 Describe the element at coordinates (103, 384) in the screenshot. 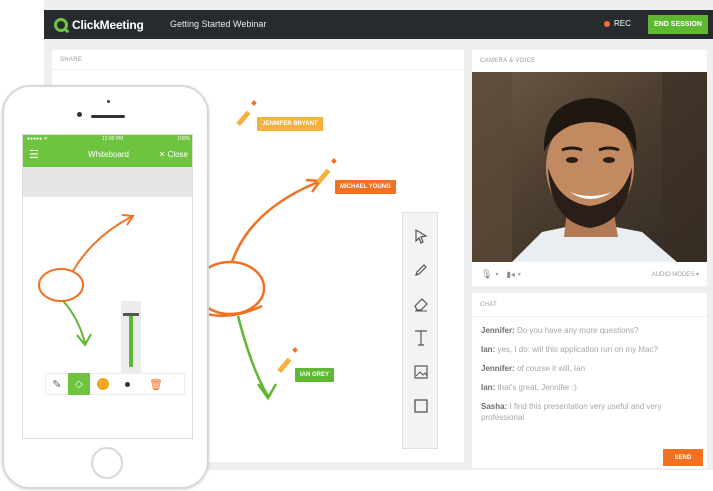

I see `color-swatch` at that location.